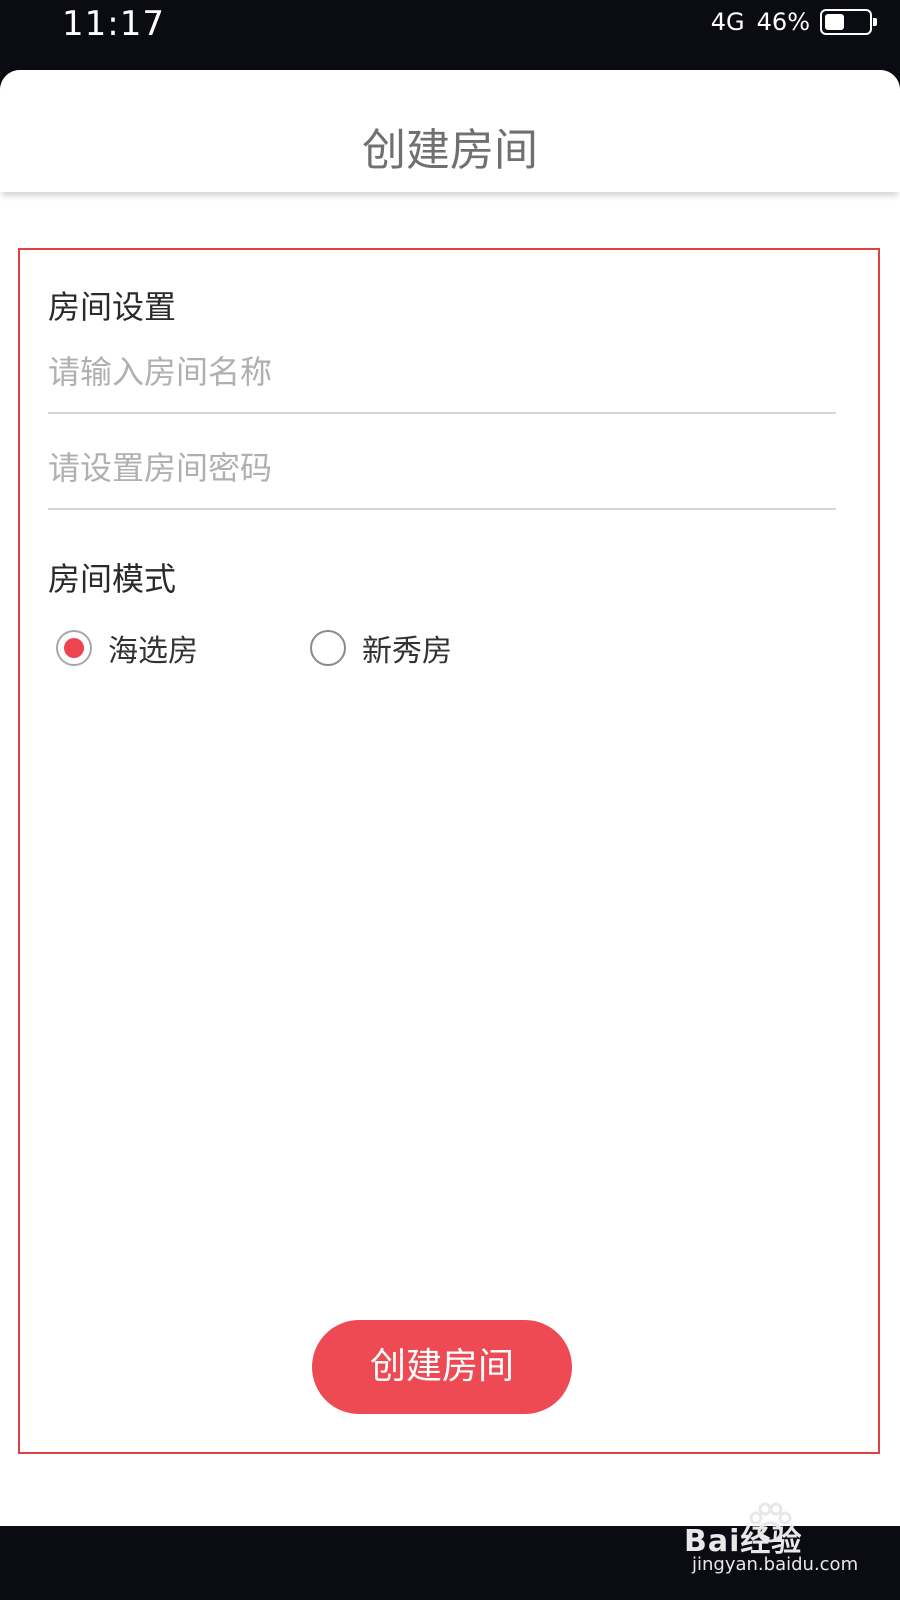  Describe the element at coordinates (112, 307) in the screenshot. I see `room-settings-label: 房间设置` at that location.